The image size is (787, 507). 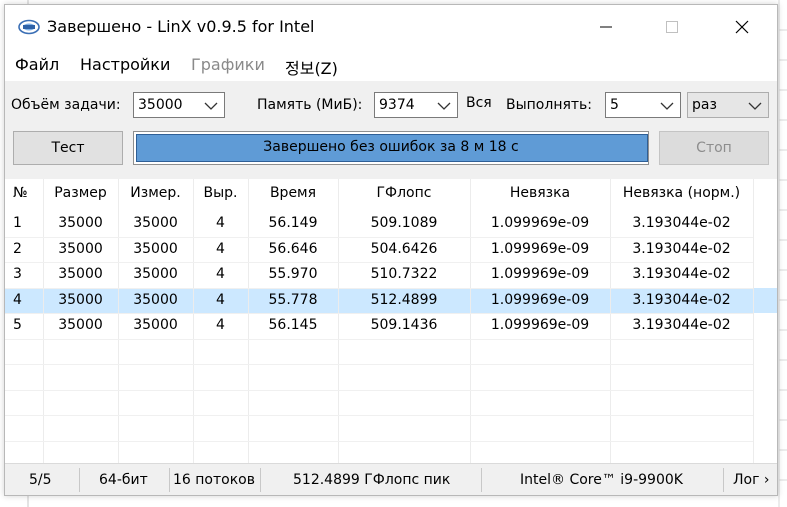 I want to click on linx-app-icon, so click(x=29, y=27).